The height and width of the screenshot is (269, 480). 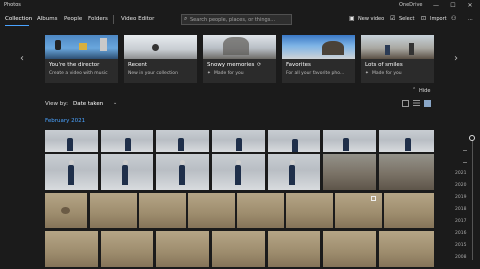 I want to click on year-label: 2008, so click(x=460, y=257).